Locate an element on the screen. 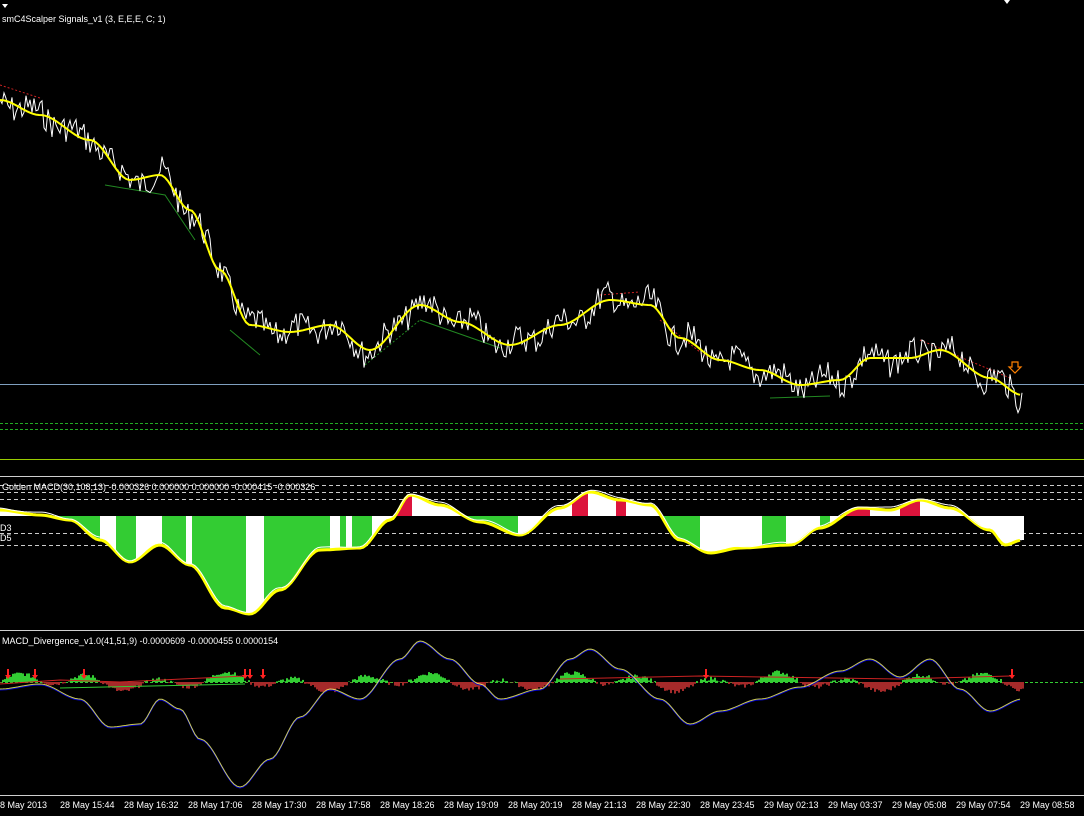 This screenshot has height=816, width=1084. down-triangle-icon is located at coordinates (5, 6).